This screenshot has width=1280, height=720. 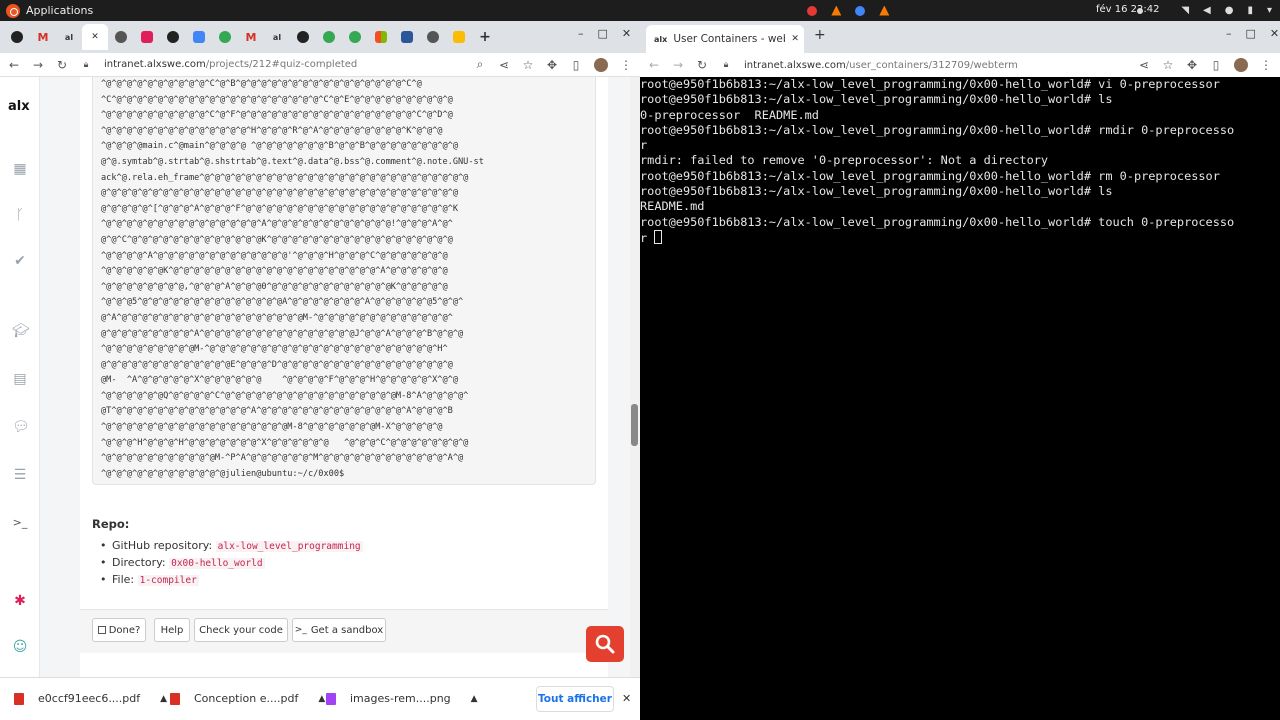 I want to click on page-scrollbar, so click(x=635, y=387).